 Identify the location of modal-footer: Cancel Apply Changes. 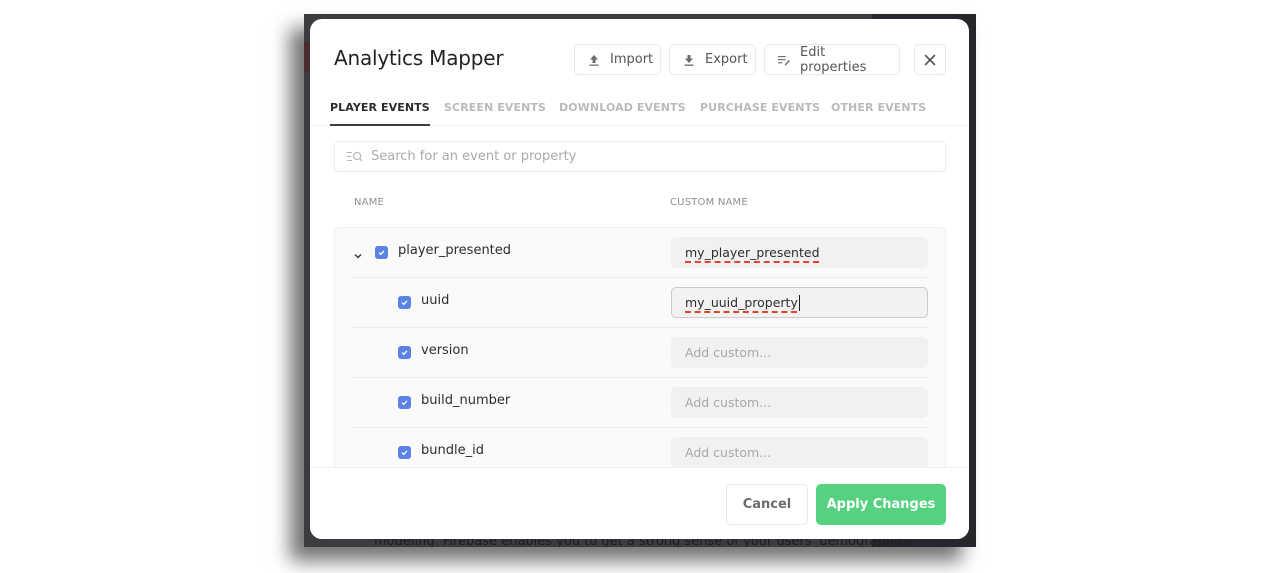
(639, 503).